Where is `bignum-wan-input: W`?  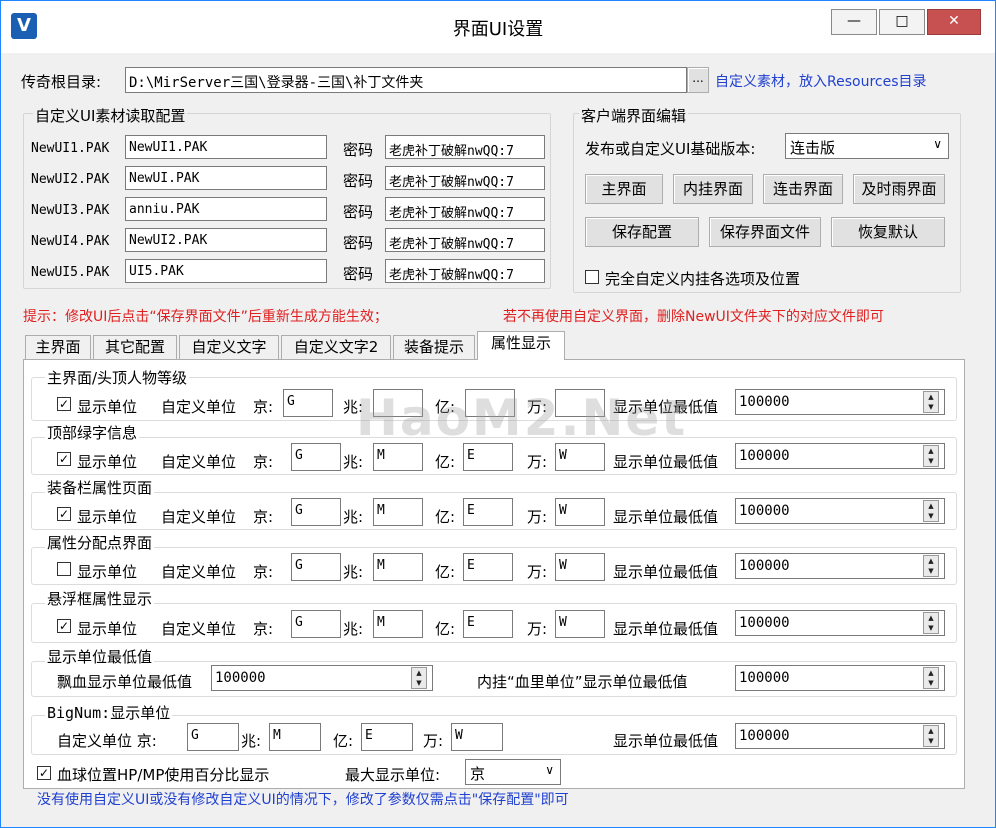 bignum-wan-input: W is located at coordinates (477, 737).